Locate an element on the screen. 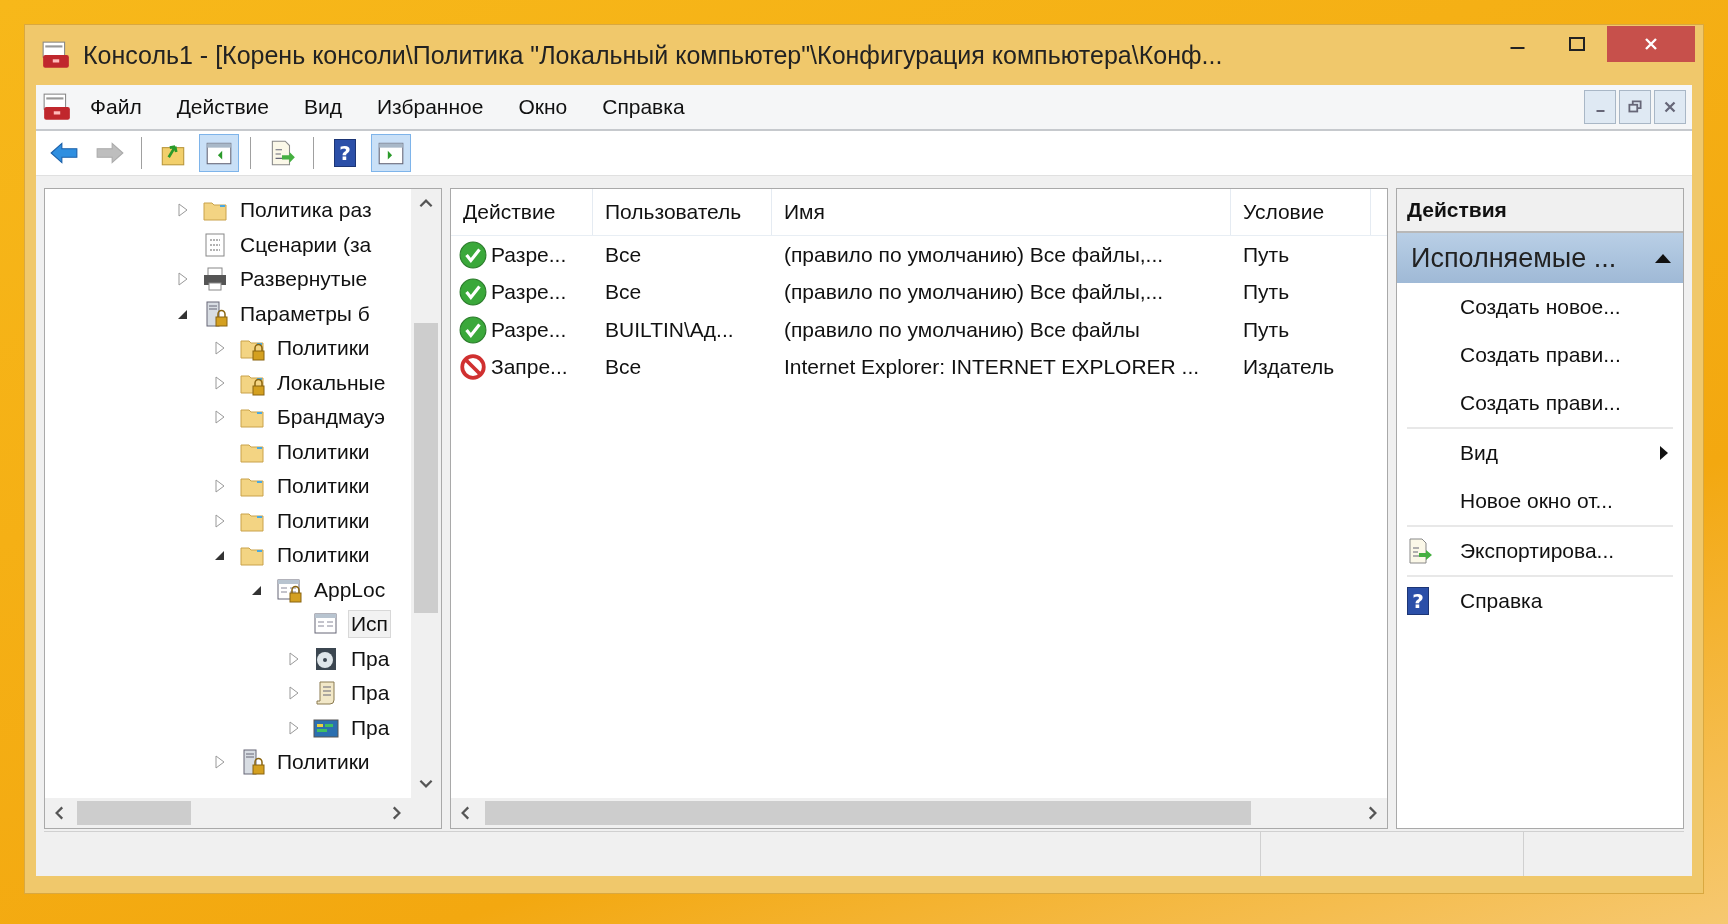 The width and height of the screenshot is (1728, 924). column-header: Действие is located at coordinates (509, 212).